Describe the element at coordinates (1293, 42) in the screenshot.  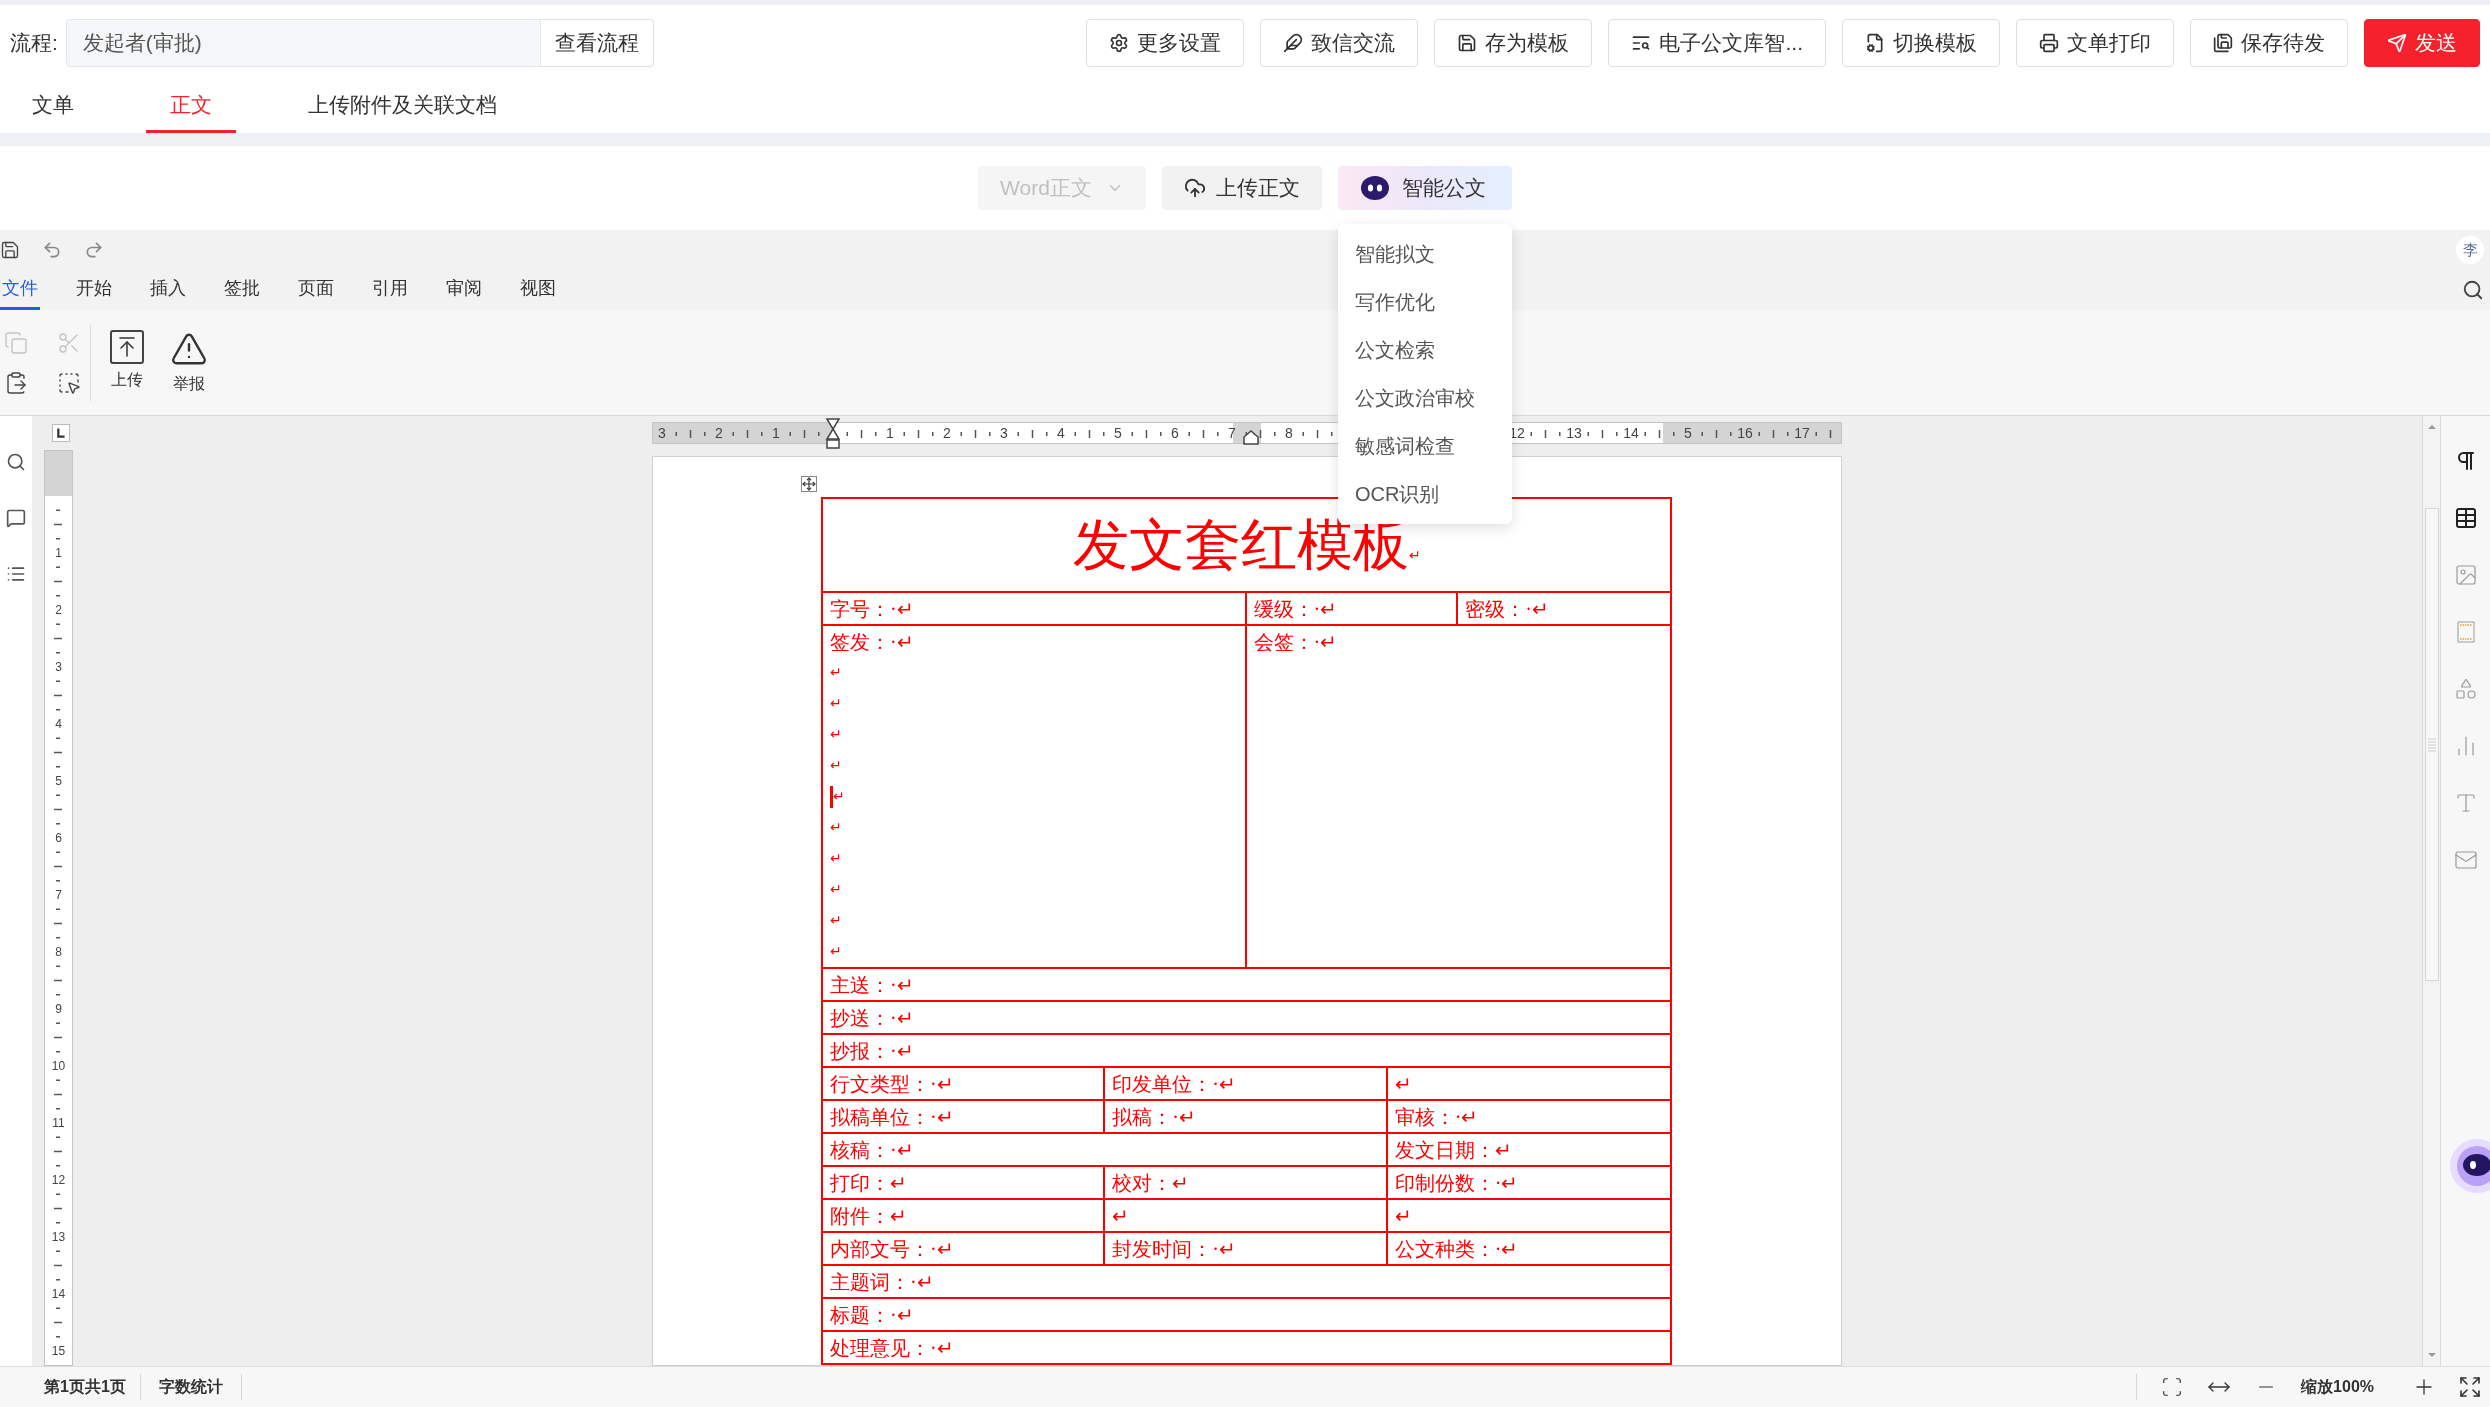
I see `feather-icon` at that location.